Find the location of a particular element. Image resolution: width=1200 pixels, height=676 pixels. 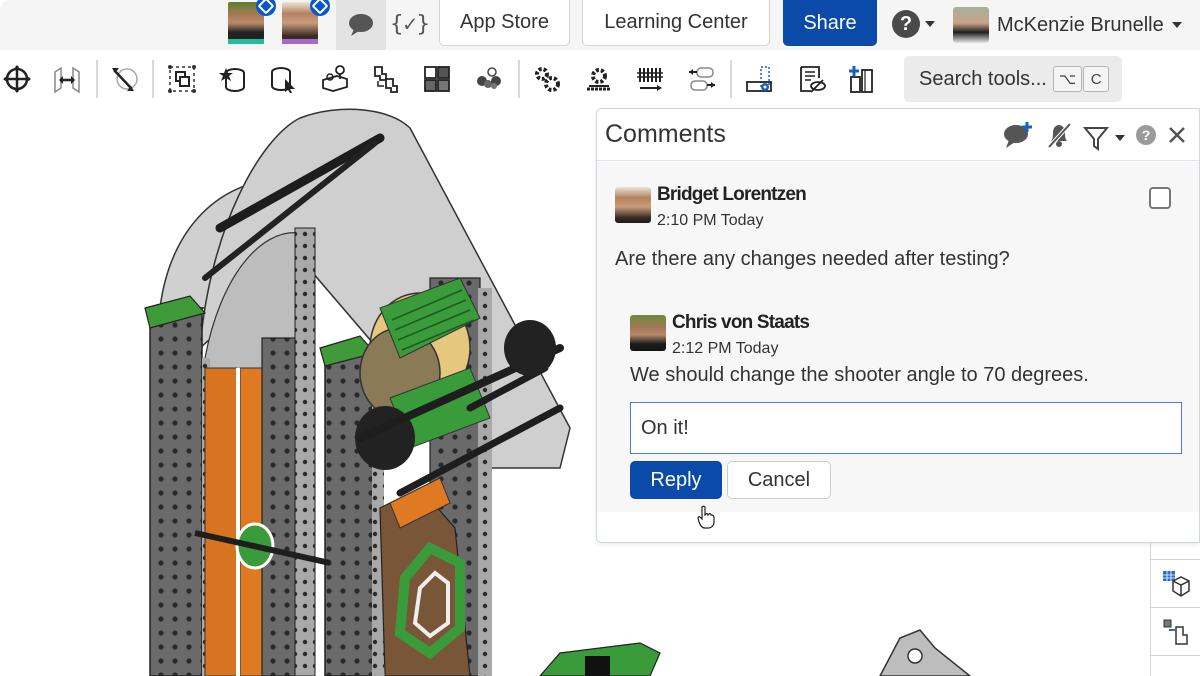

cancel-button: Cancel is located at coordinates (779, 480).